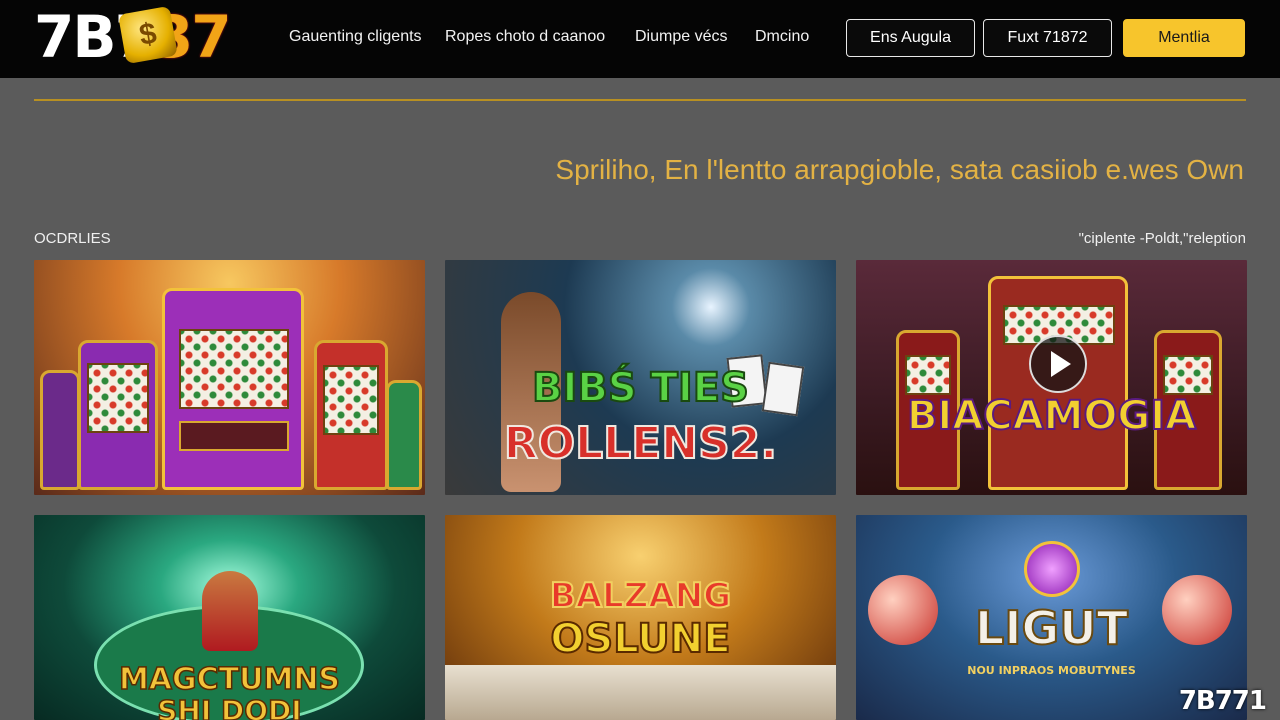 This screenshot has height=720, width=1280. I want to click on game-table, so click(640, 692).